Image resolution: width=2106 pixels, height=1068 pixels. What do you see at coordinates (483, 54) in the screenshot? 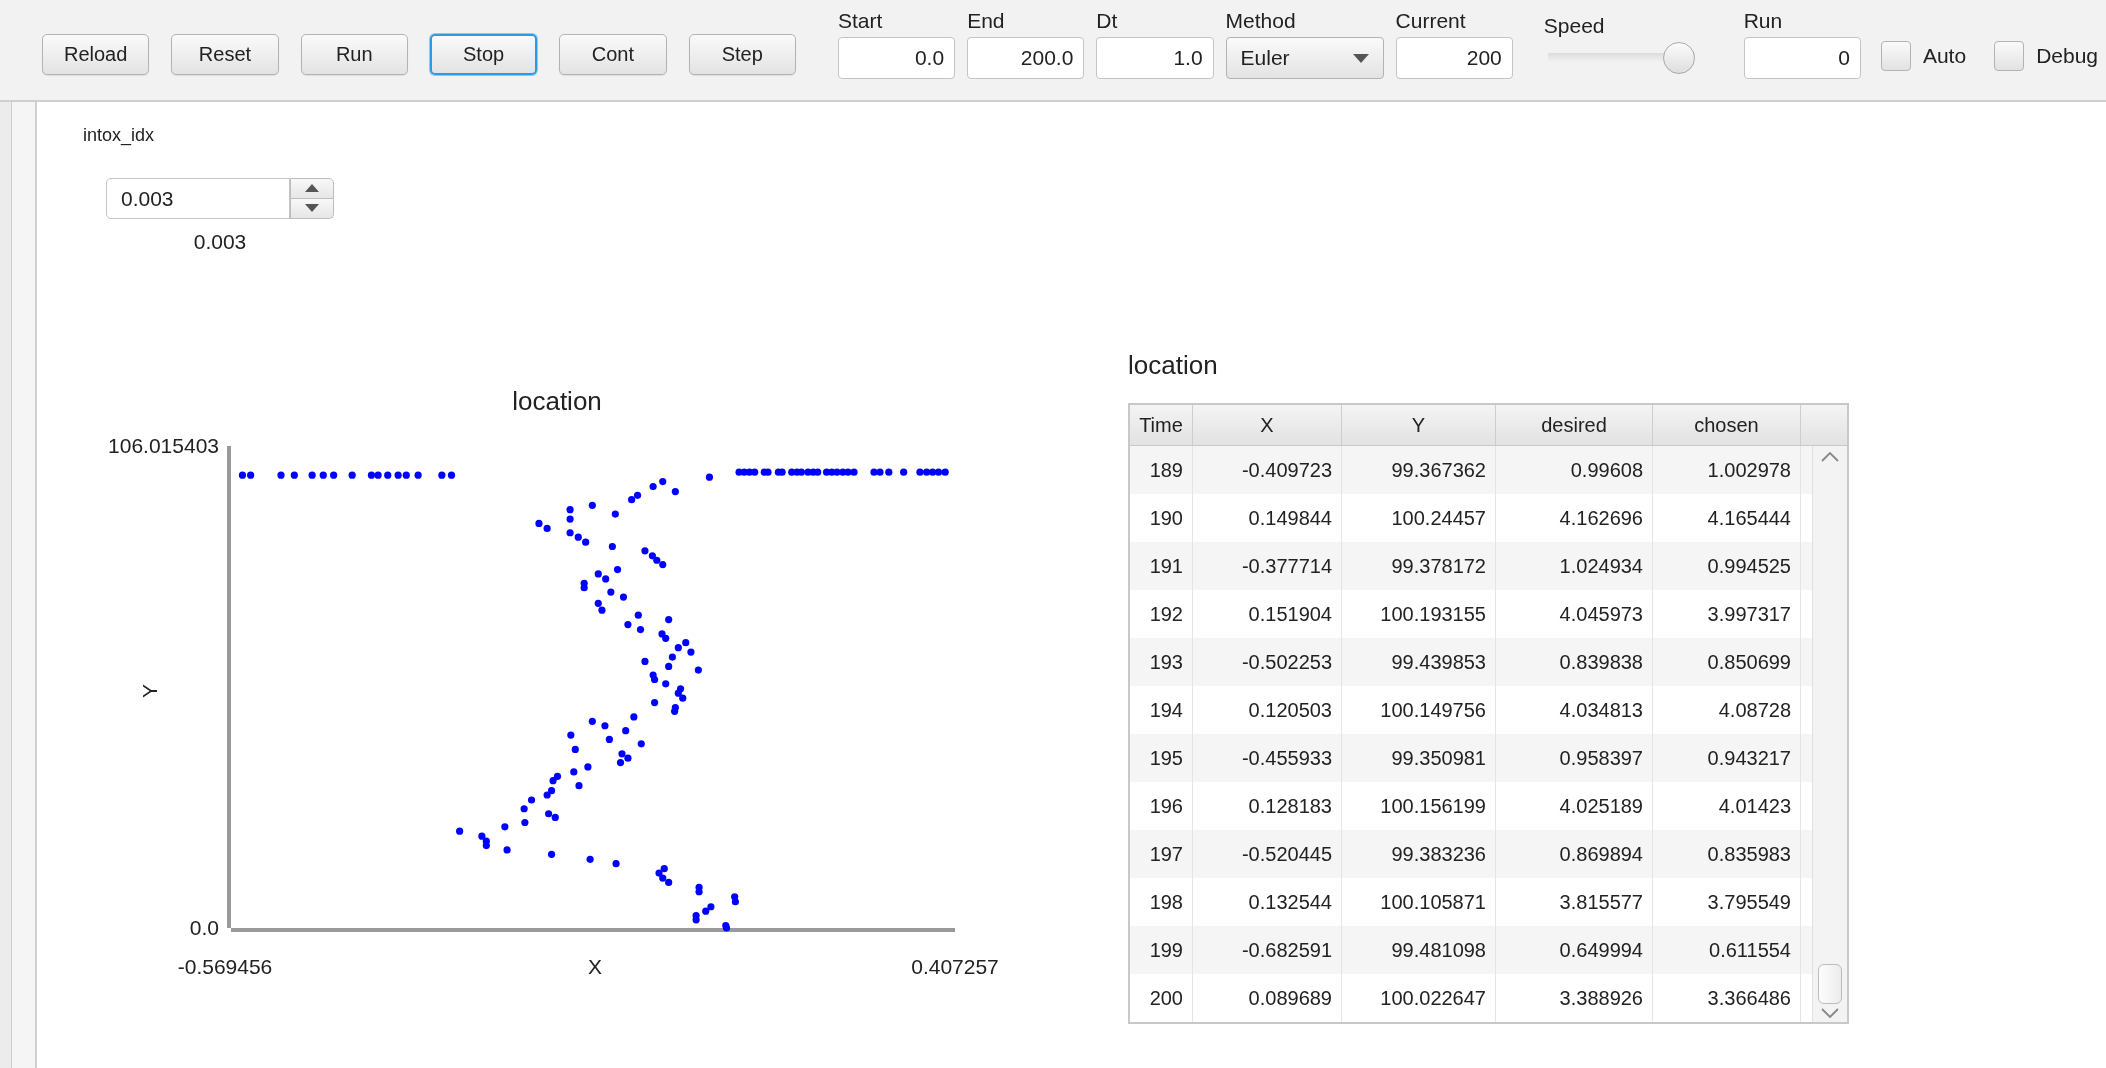
I see `toolbar-button: Stop` at bounding box center [483, 54].